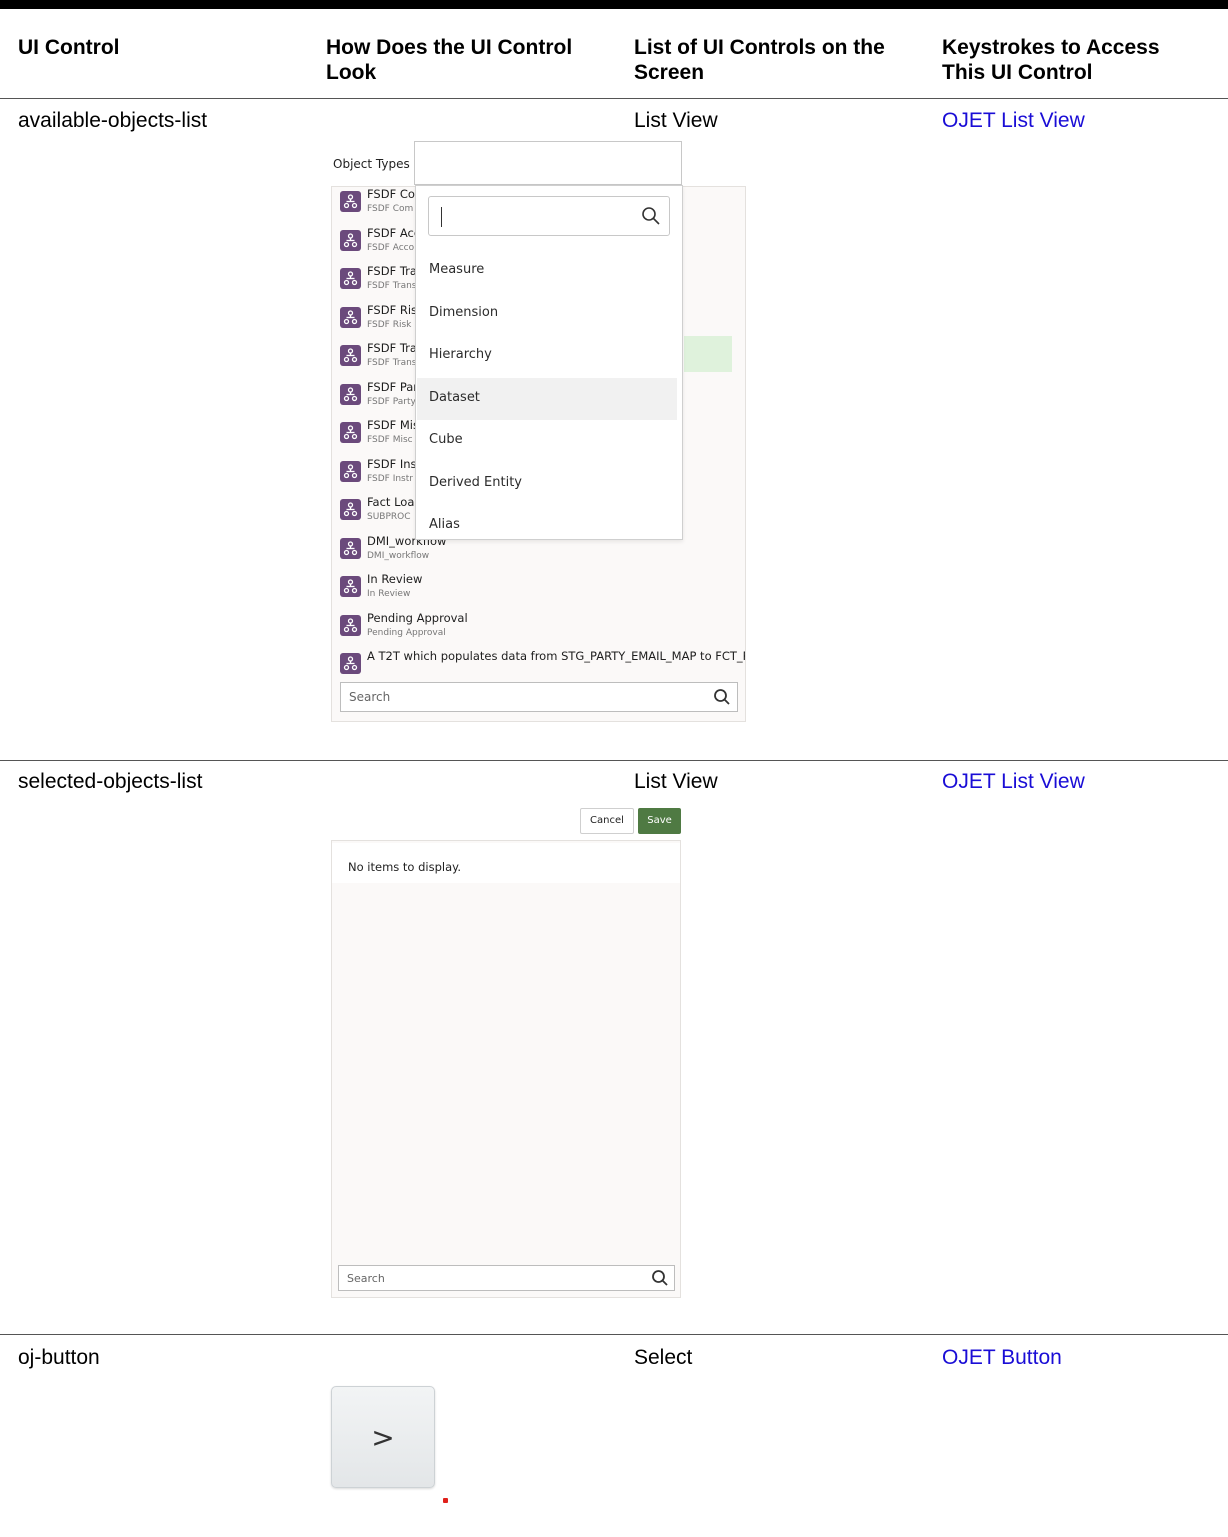 Image resolution: width=1228 pixels, height=1537 pixels. Describe the element at coordinates (506, 863) in the screenshot. I see `empty-row: No items to display.` at that location.